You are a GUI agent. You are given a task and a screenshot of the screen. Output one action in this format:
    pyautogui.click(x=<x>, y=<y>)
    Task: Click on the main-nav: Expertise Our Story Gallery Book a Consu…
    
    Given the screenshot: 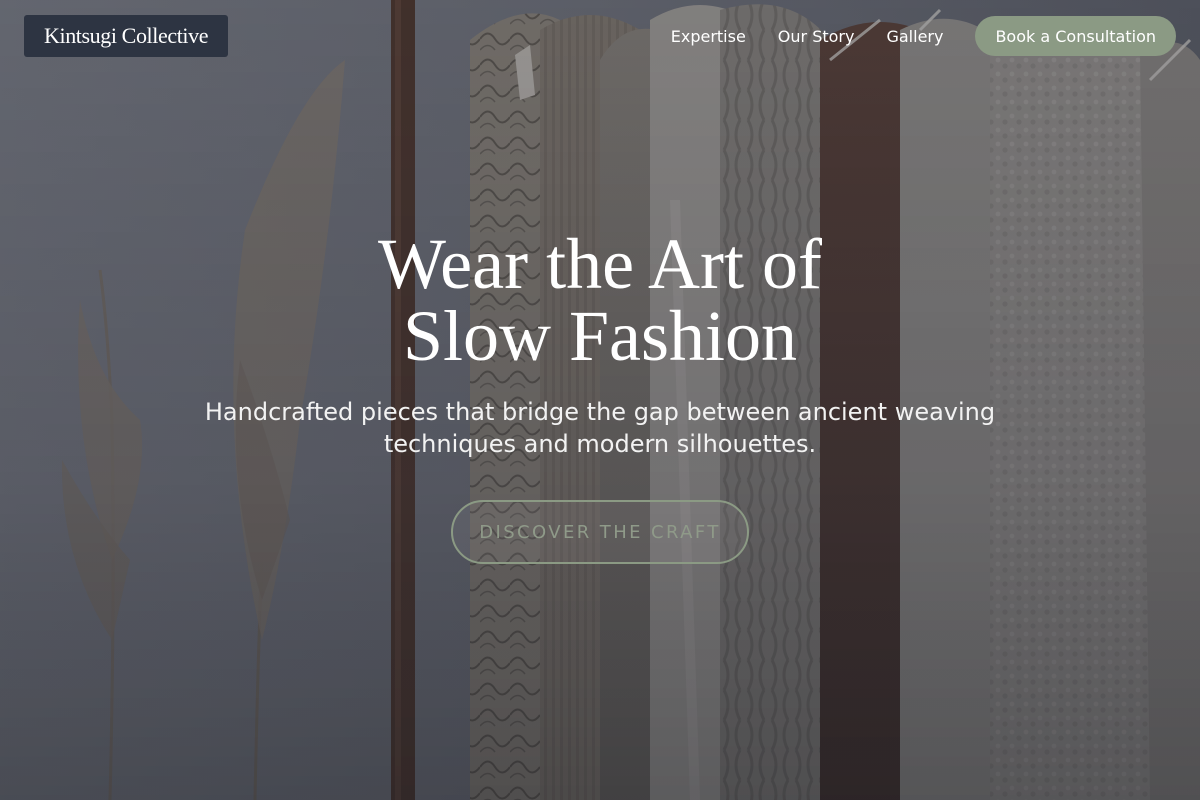 What is the action you would take?
    pyautogui.click(x=923, y=36)
    